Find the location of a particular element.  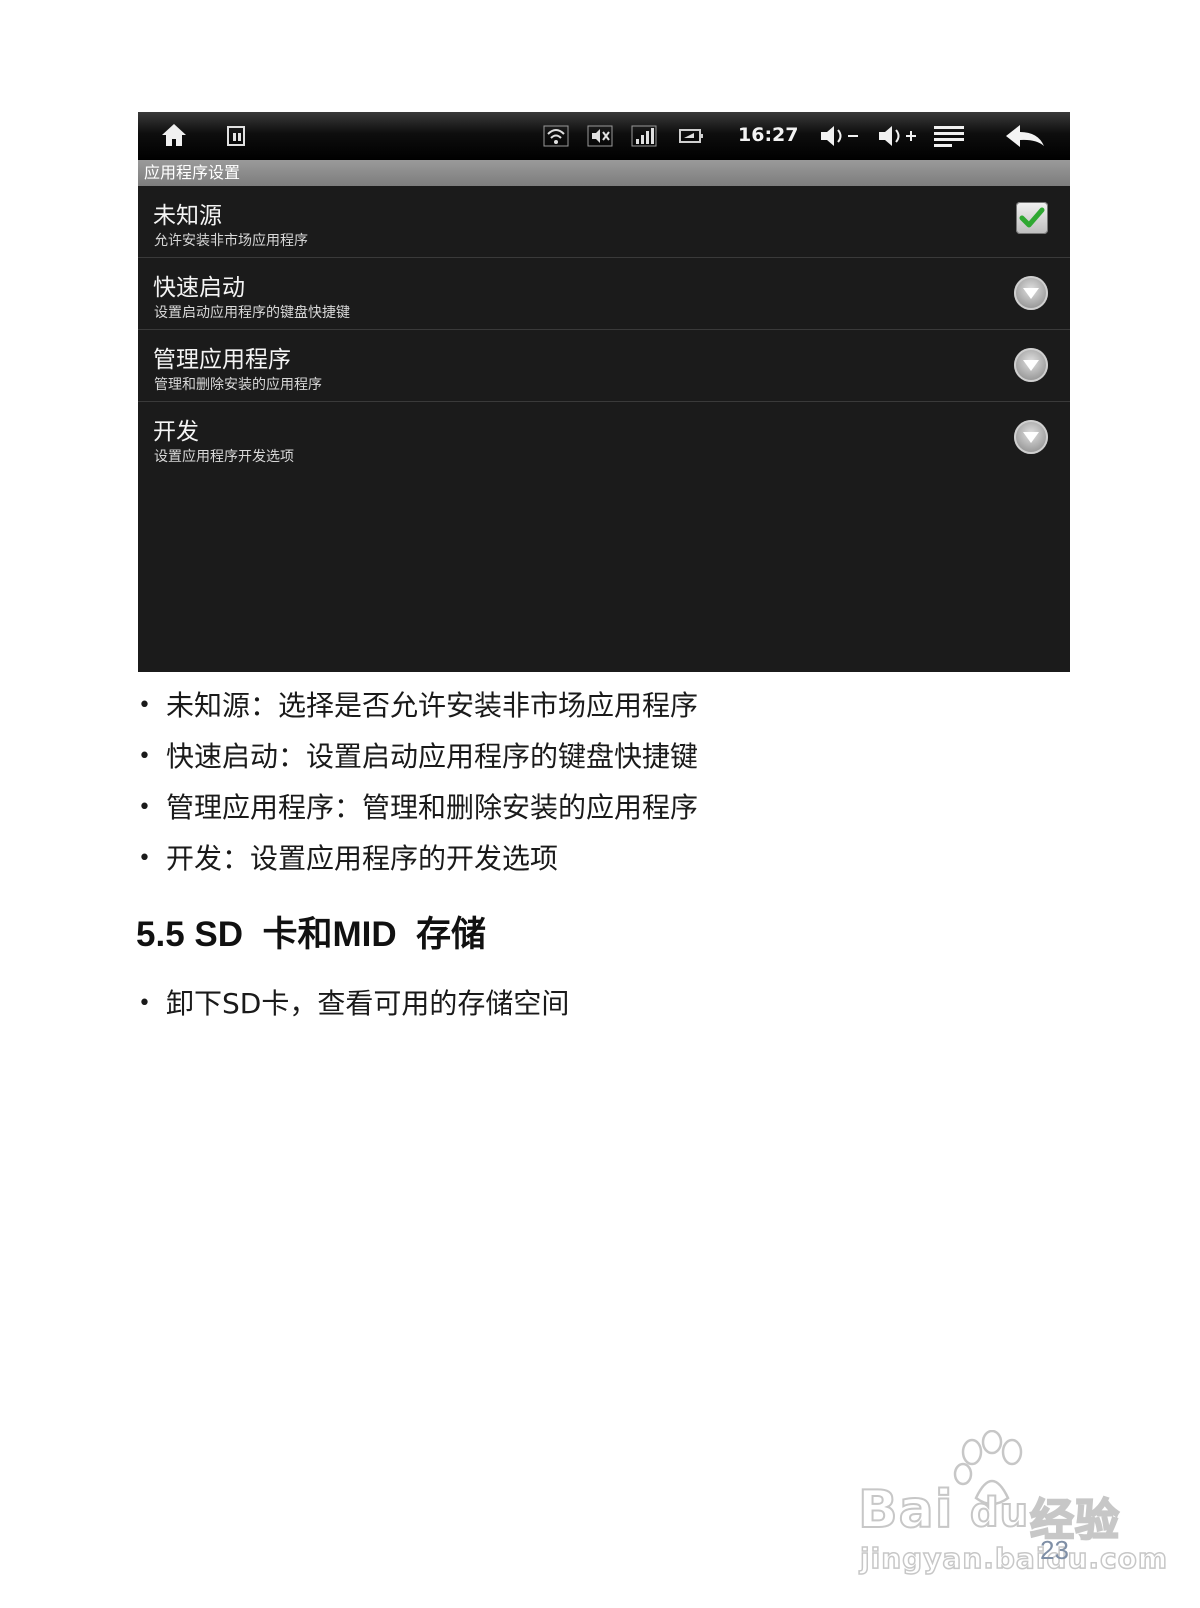

back-icon is located at coordinates (1026, 136).